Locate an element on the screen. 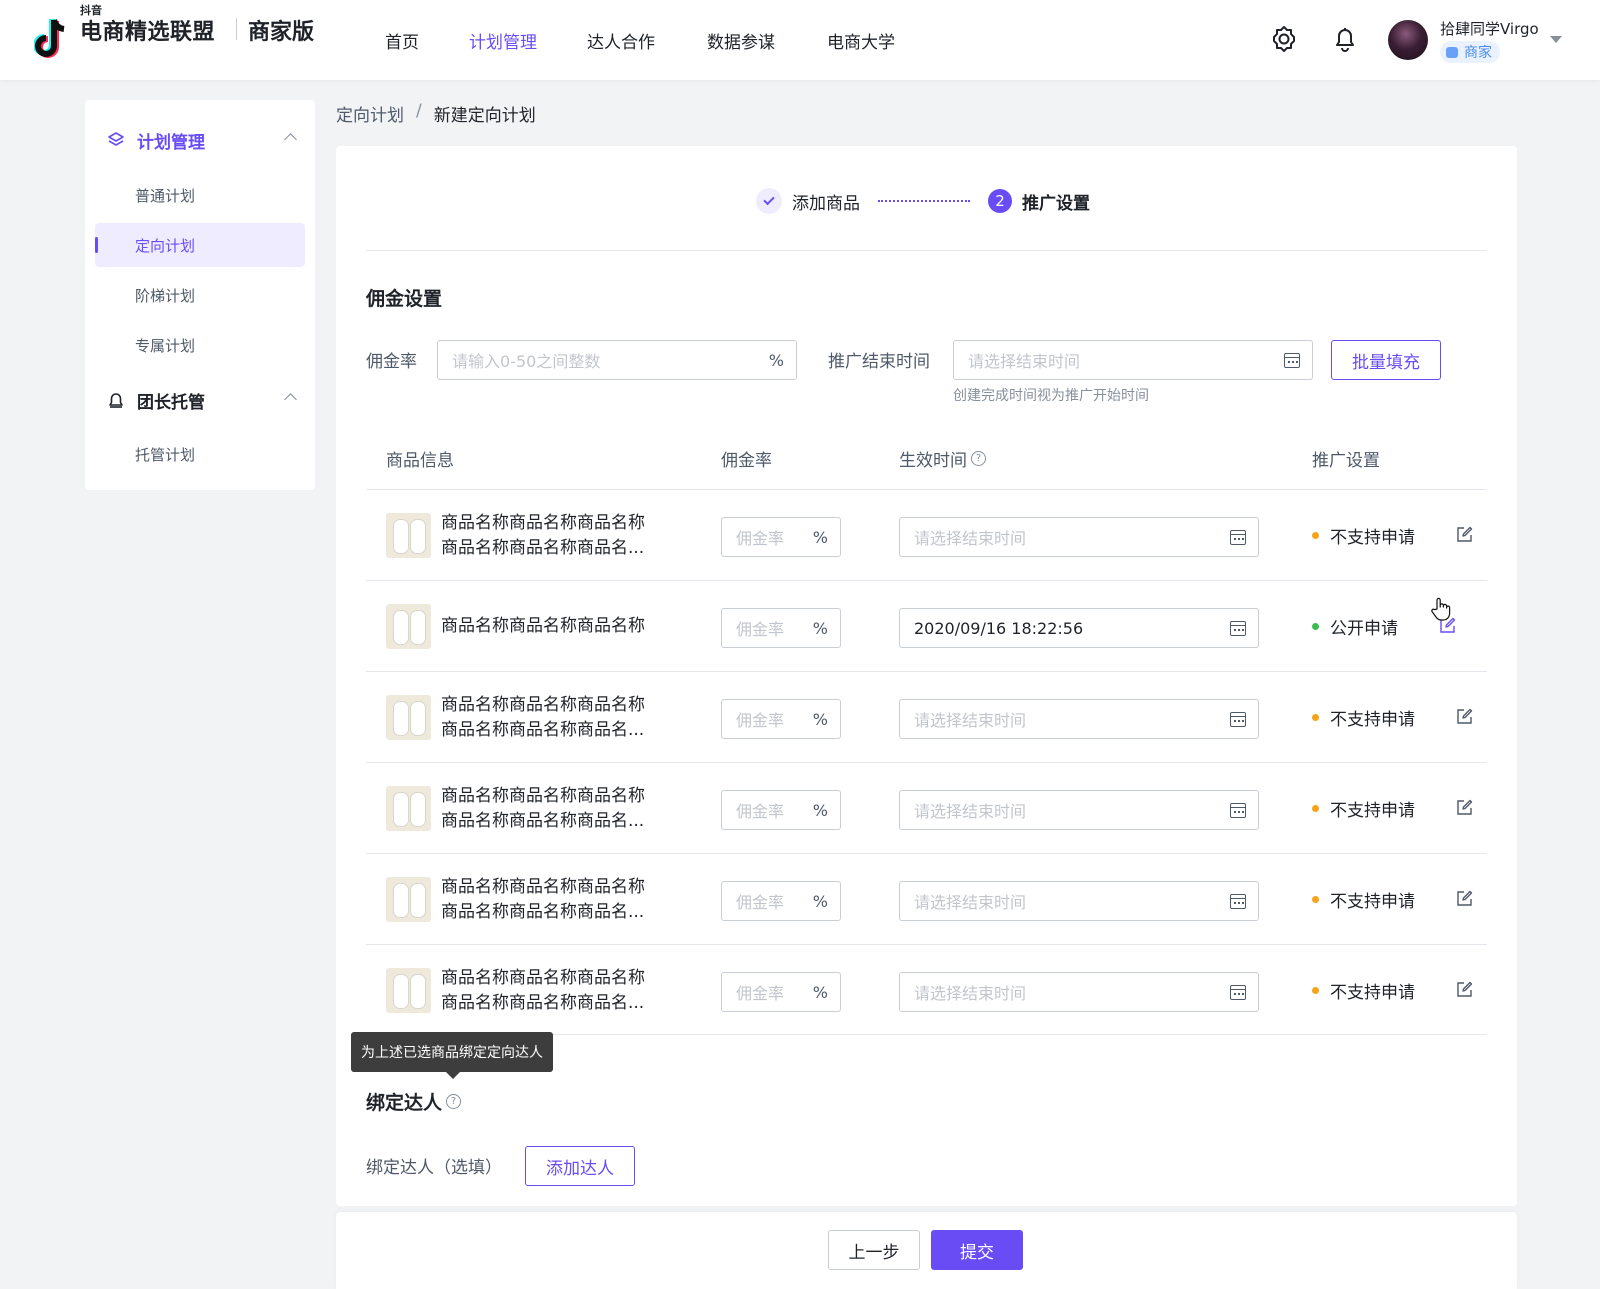 The width and height of the screenshot is (1600, 1289). nav-creator-cooperation: 达人合作 is located at coordinates (647, 40).